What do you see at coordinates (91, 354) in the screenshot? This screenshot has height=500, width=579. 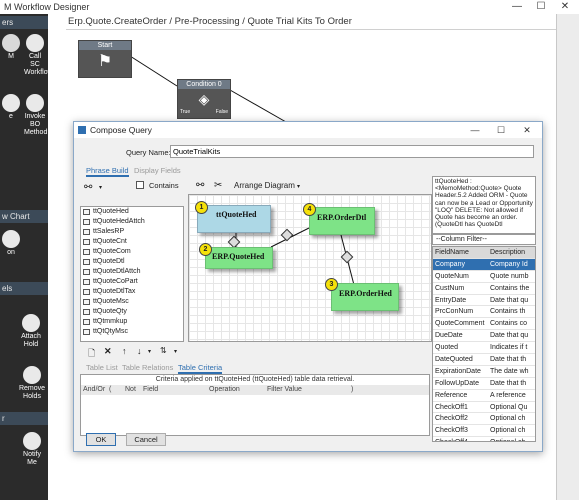 I see `new-icon: 🗋` at bounding box center [91, 354].